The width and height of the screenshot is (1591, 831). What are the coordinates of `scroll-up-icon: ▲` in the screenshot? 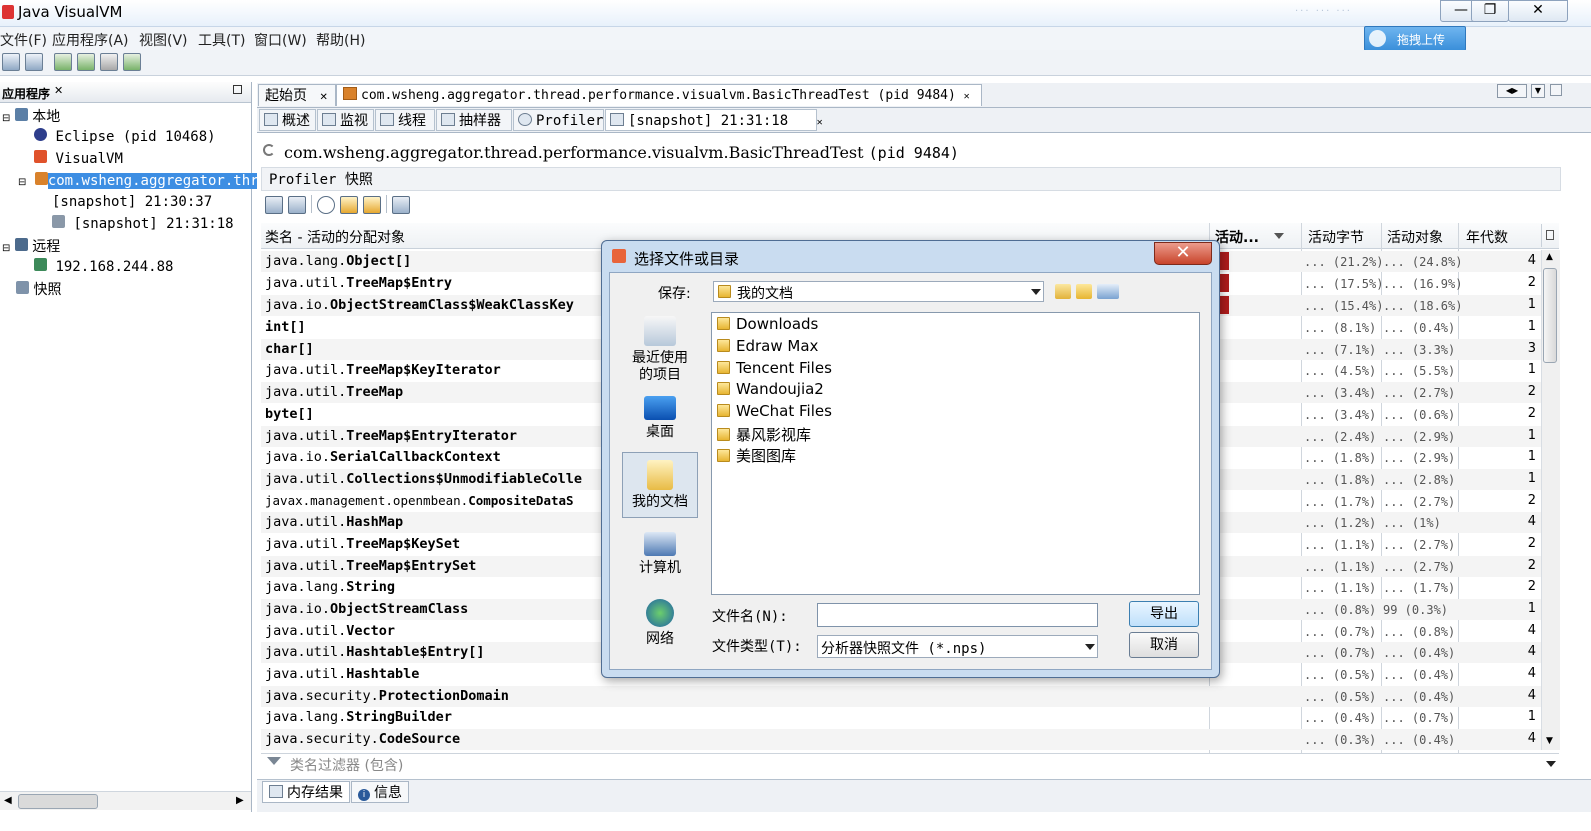 It's located at (1549, 257).